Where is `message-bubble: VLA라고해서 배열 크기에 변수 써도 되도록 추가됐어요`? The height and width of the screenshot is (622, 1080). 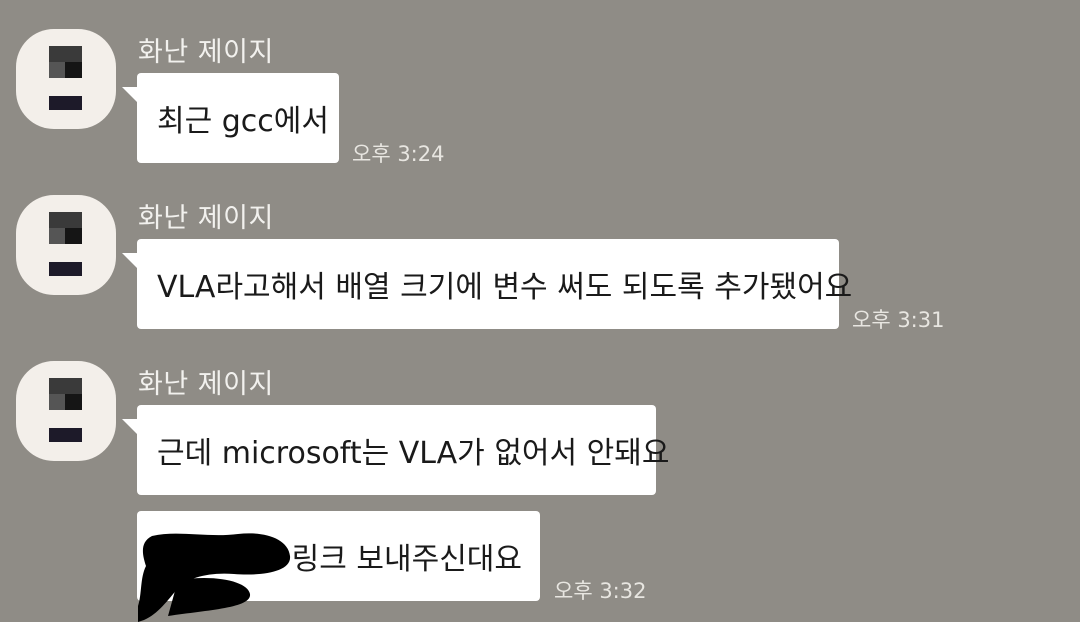 message-bubble: VLA라고해서 배열 크기에 변수 써도 되도록 추가됐어요 is located at coordinates (487, 284).